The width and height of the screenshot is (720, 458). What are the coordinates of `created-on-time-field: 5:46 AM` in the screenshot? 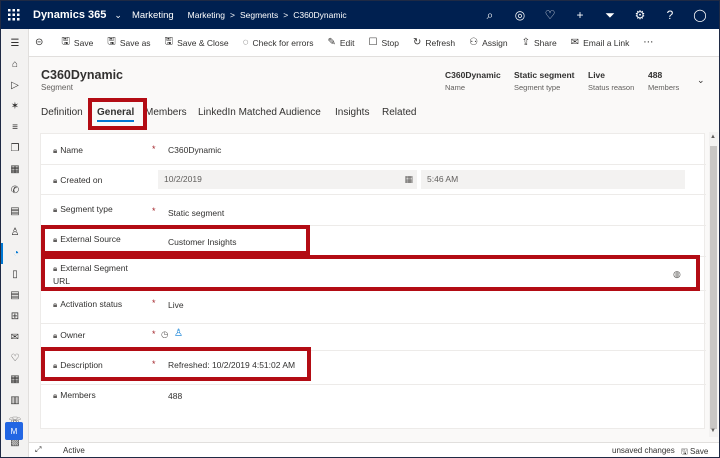 It's located at (553, 179).